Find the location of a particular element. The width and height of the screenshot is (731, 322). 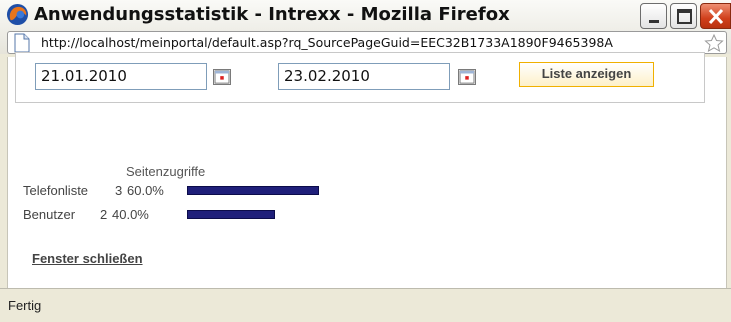

page-icon is located at coordinates (22, 43).